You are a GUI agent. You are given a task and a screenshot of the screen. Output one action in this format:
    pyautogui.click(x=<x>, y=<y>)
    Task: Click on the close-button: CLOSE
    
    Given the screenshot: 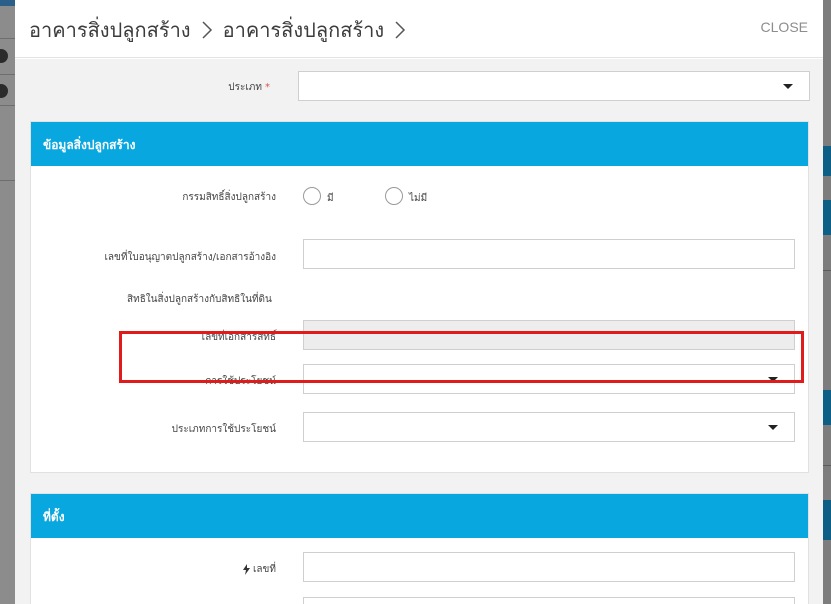 What is the action you would take?
    pyautogui.click(x=784, y=27)
    